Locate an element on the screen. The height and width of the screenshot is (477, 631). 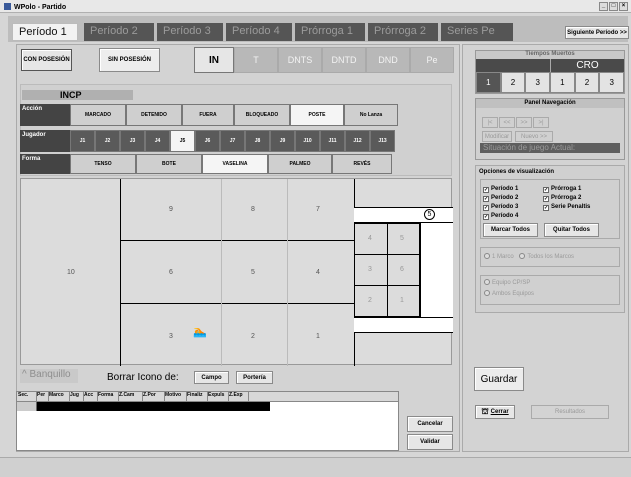
tab-overtime-1: Prórroga 1 is located at coordinates (330, 32).